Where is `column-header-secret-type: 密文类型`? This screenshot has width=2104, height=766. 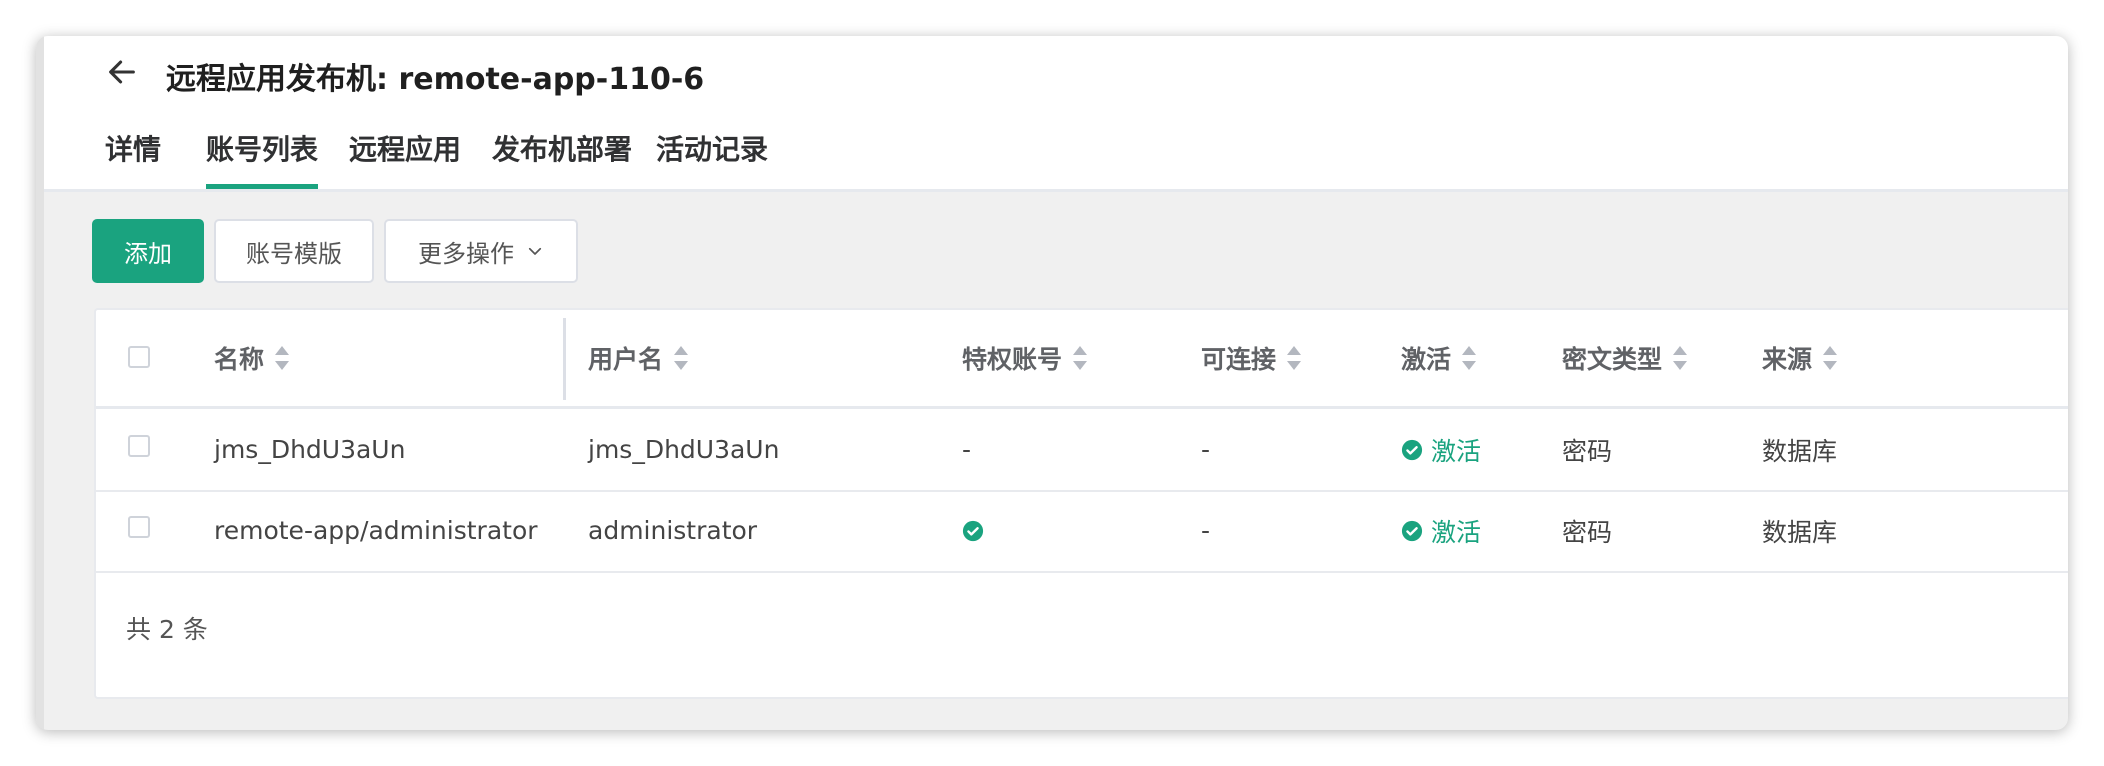 column-header-secret-type: 密文类型 is located at coordinates (1625, 358).